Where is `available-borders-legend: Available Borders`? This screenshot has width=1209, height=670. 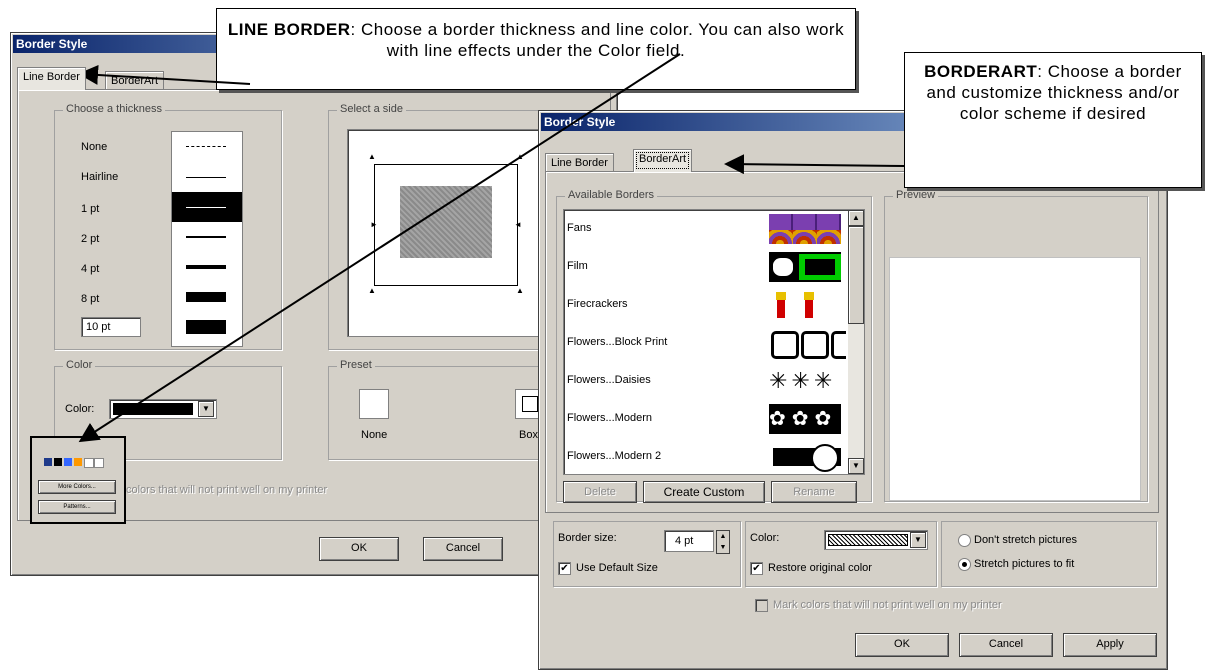
available-borders-legend: Available Borders is located at coordinates (611, 195).